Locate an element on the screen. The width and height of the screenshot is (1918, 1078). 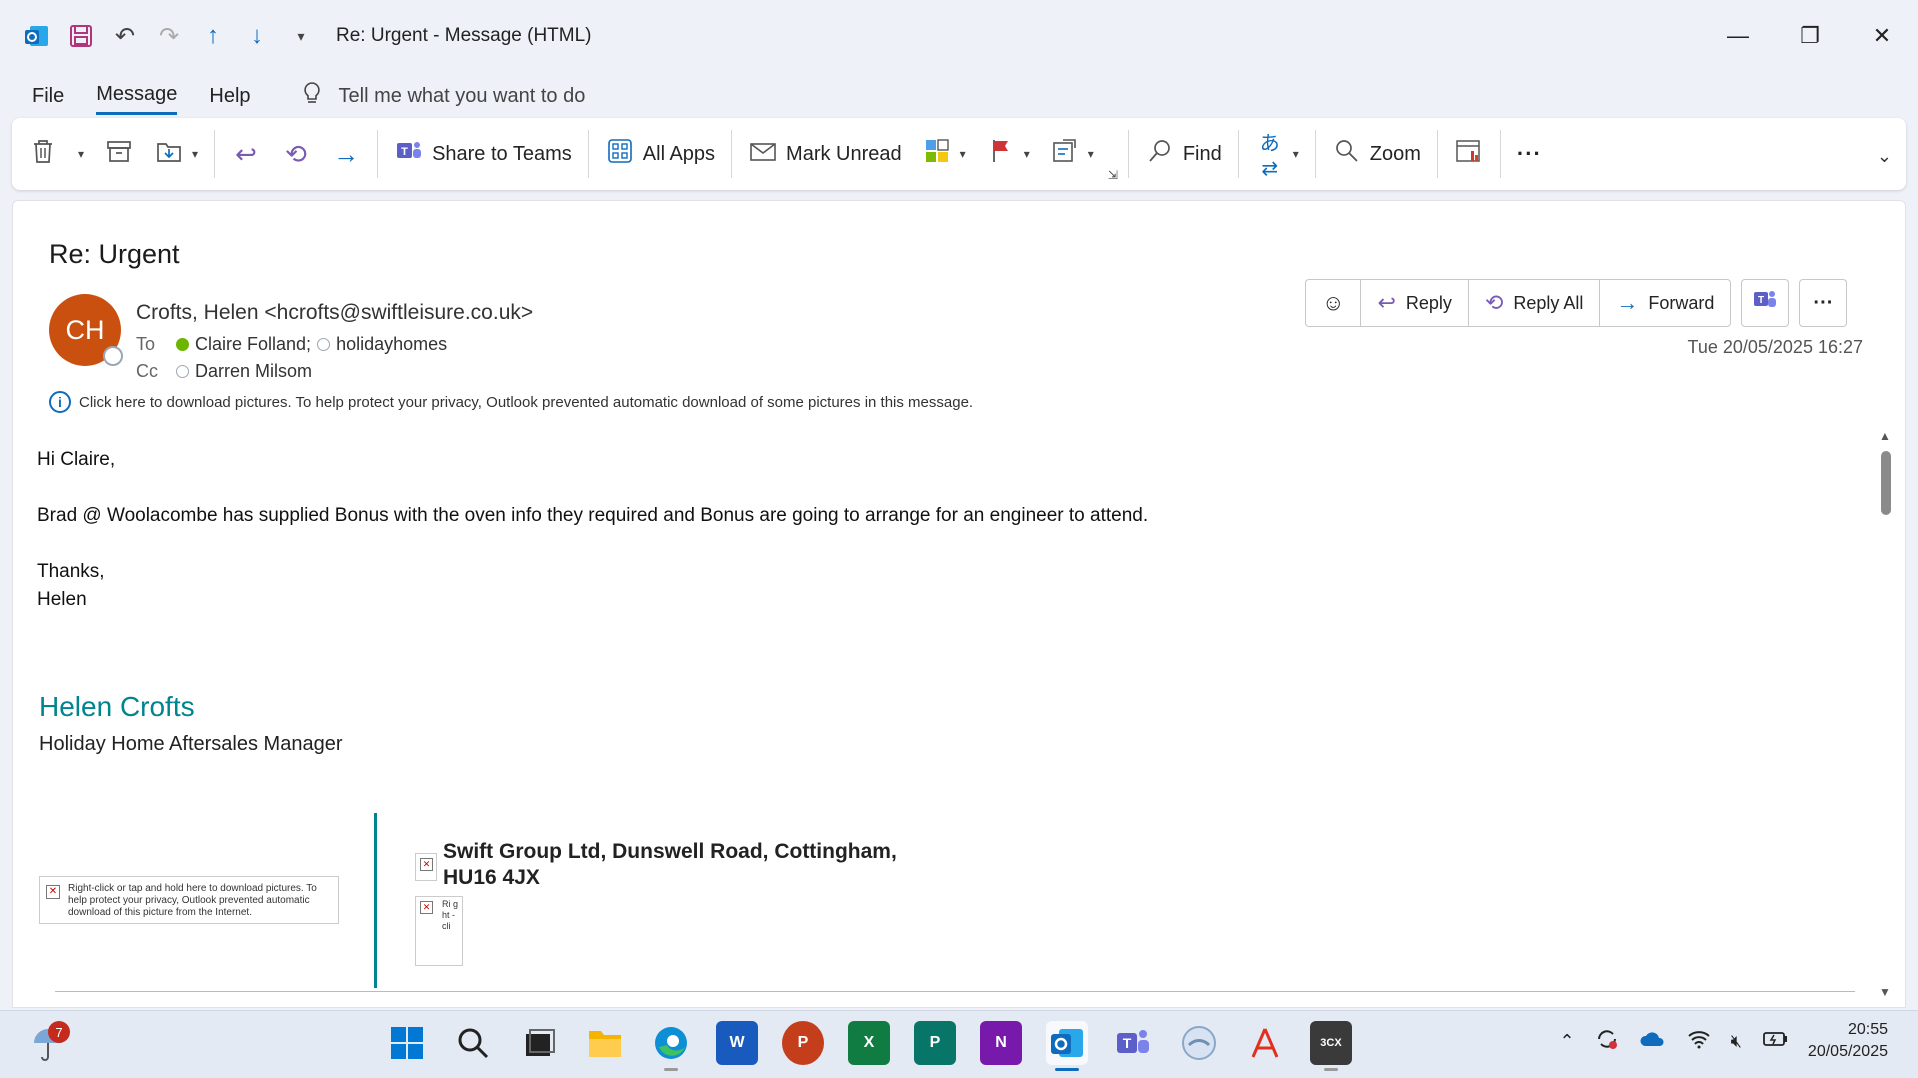
file-explorer-icon is located at coordinates (605, 1043).